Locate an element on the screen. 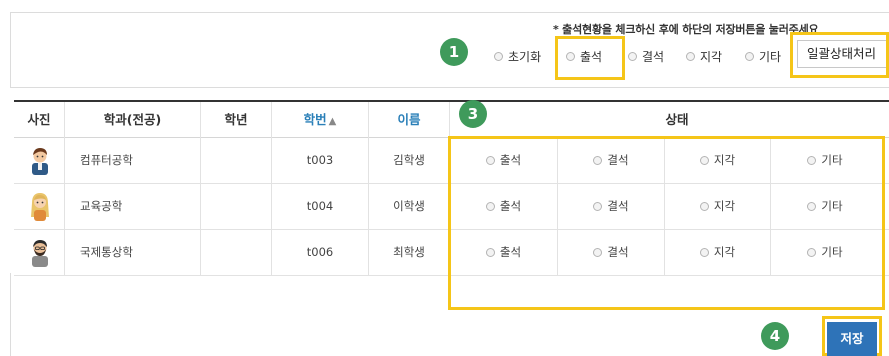 This screenshot has height=356, width=889. bulk-option-absent: 결석 is located at coordinates (646, 56).